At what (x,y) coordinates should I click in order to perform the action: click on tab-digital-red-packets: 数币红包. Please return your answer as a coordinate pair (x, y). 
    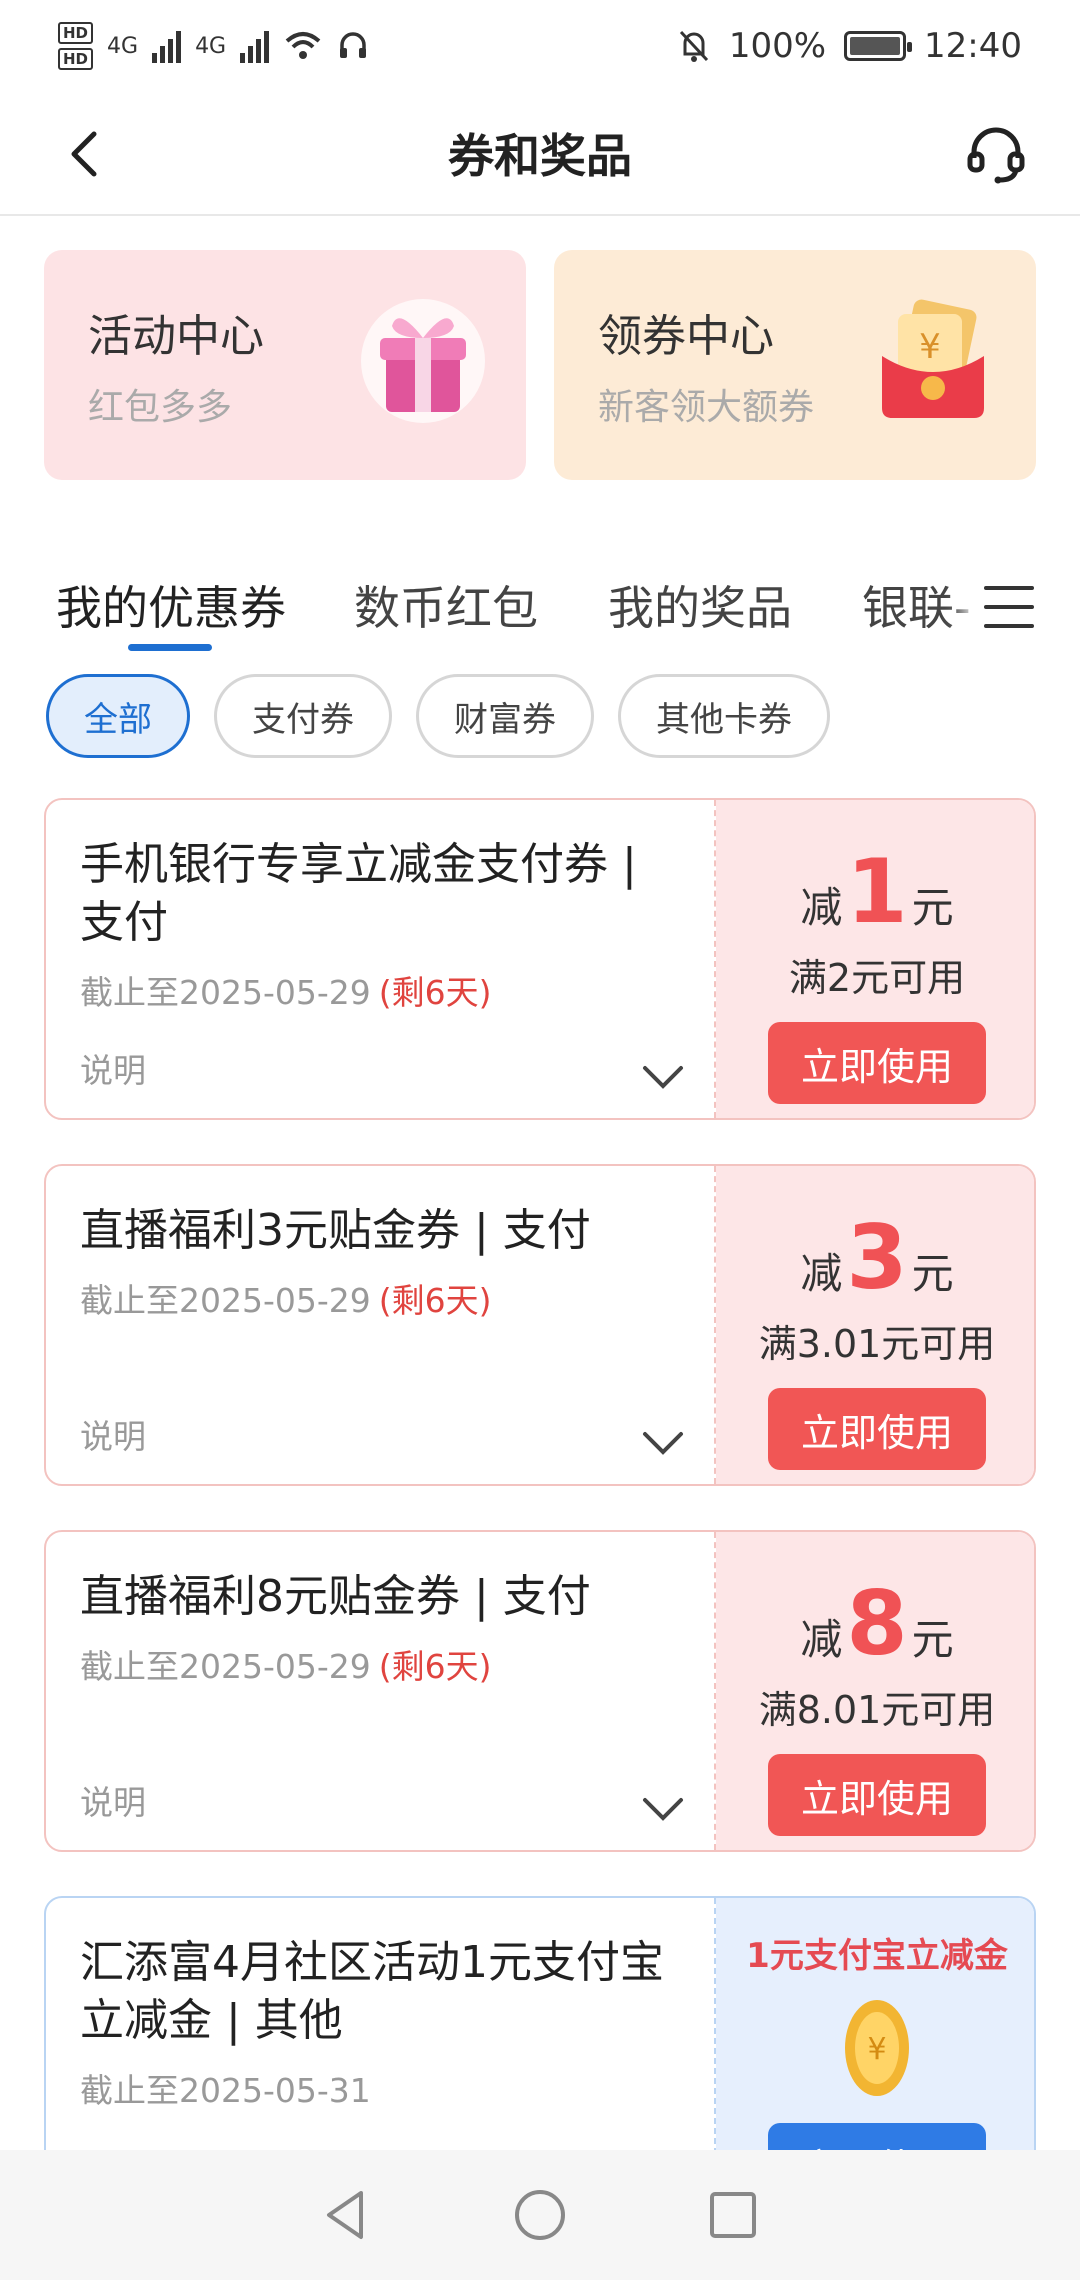
    Looking at the image, I should click on (446, 605).